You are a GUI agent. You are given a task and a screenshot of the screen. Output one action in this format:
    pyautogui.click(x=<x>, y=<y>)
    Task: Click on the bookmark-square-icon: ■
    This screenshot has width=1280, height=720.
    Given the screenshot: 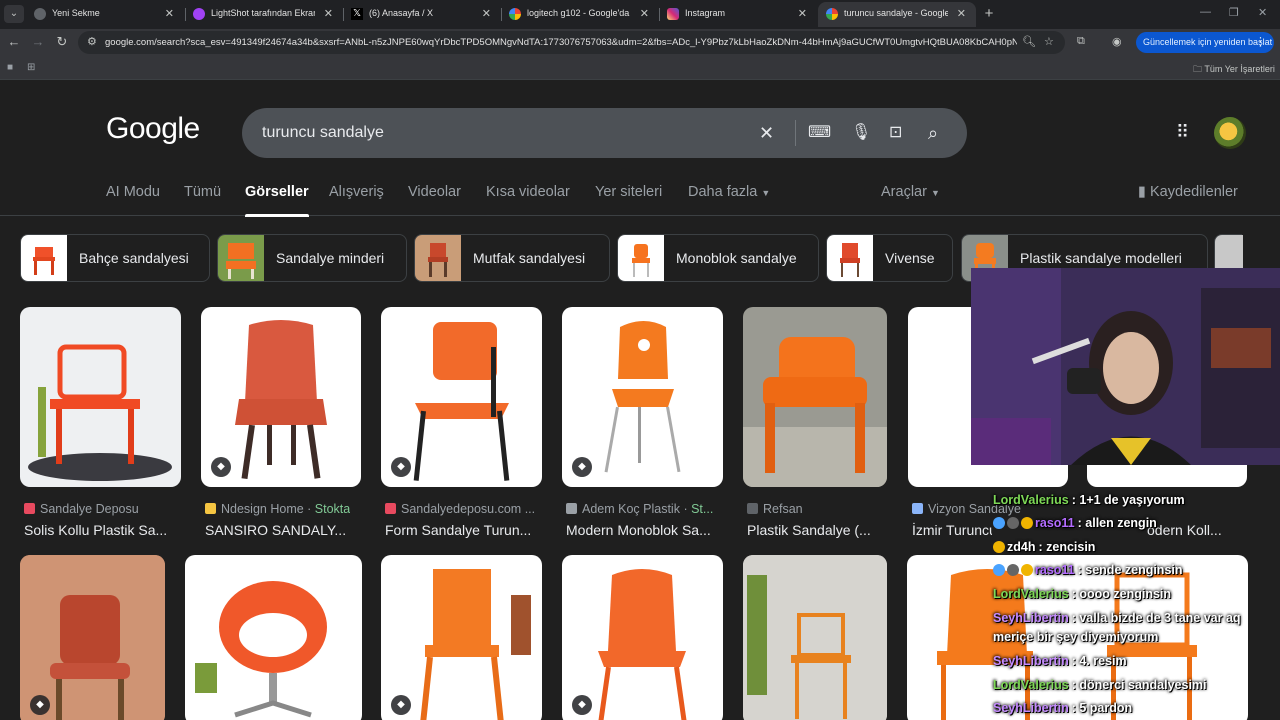 What is the action you would take?
    pyautogui.click(x=10, y=67)
    